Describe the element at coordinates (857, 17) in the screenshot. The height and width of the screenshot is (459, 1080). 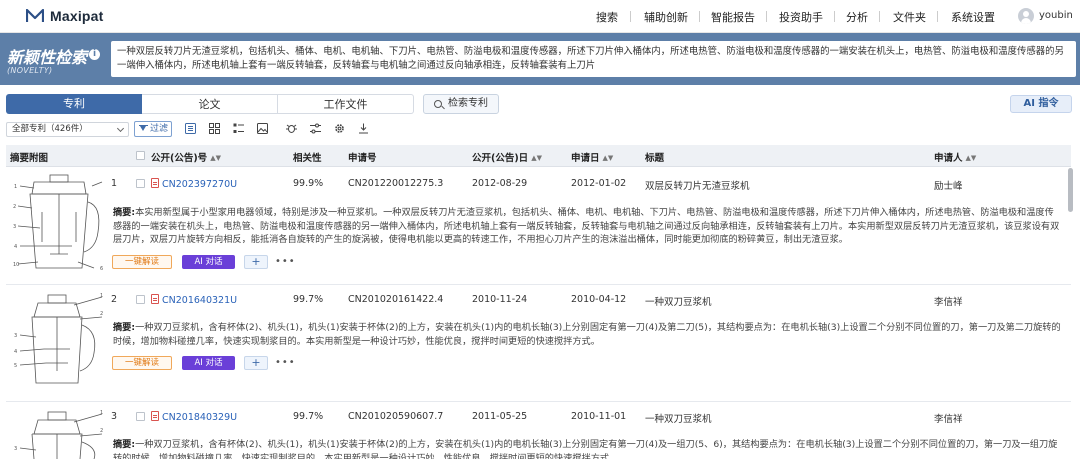
I see `nav-analysis: 分析` at that location.